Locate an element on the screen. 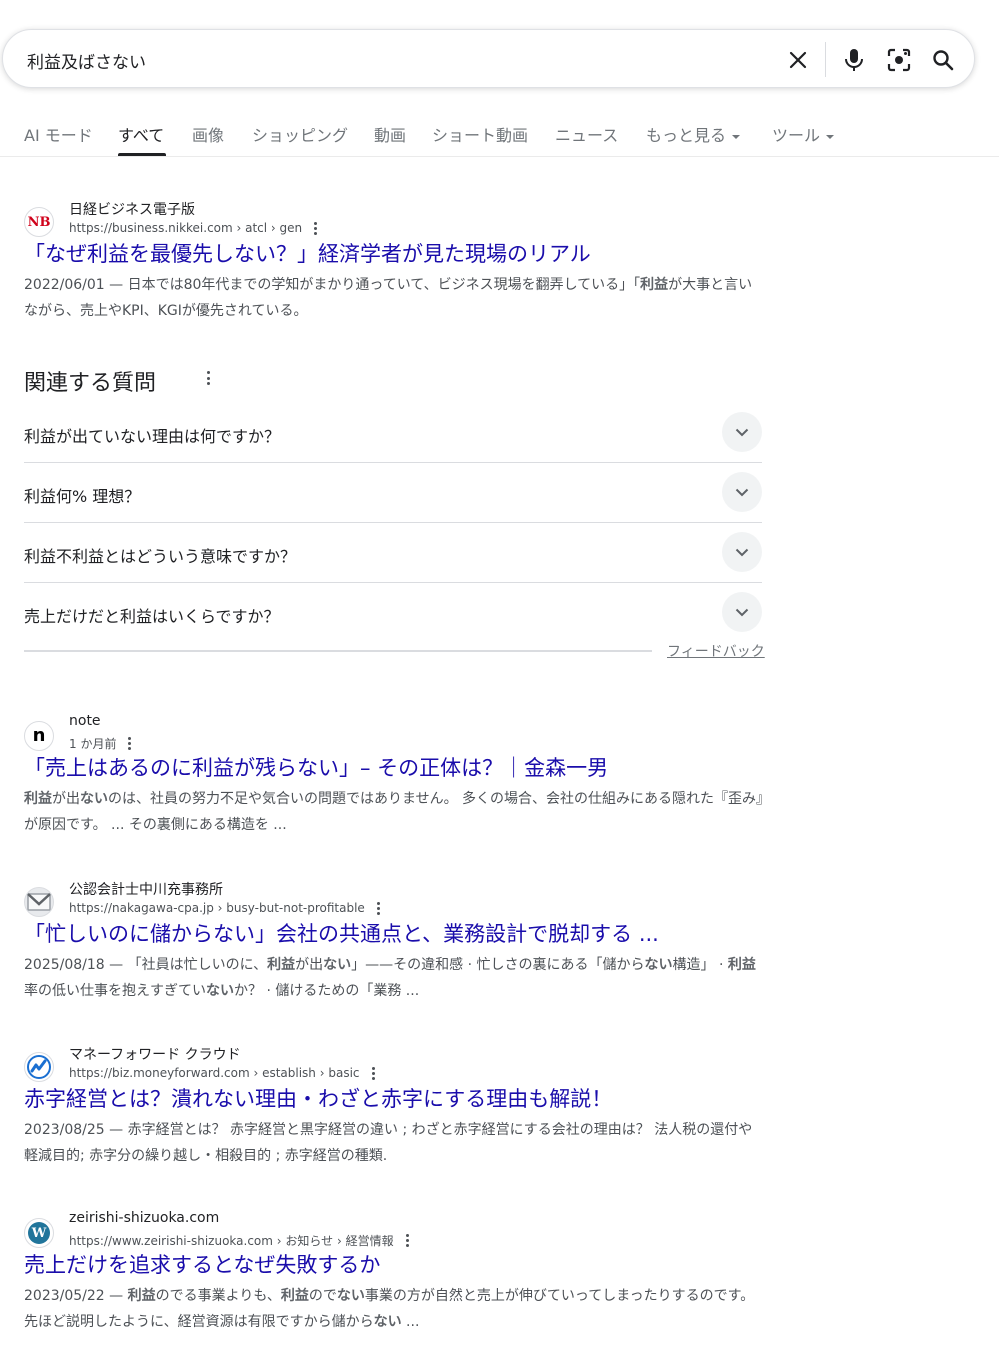  result-site-name: マネーフォワード クラウド is located at coordinates (155, 1054).